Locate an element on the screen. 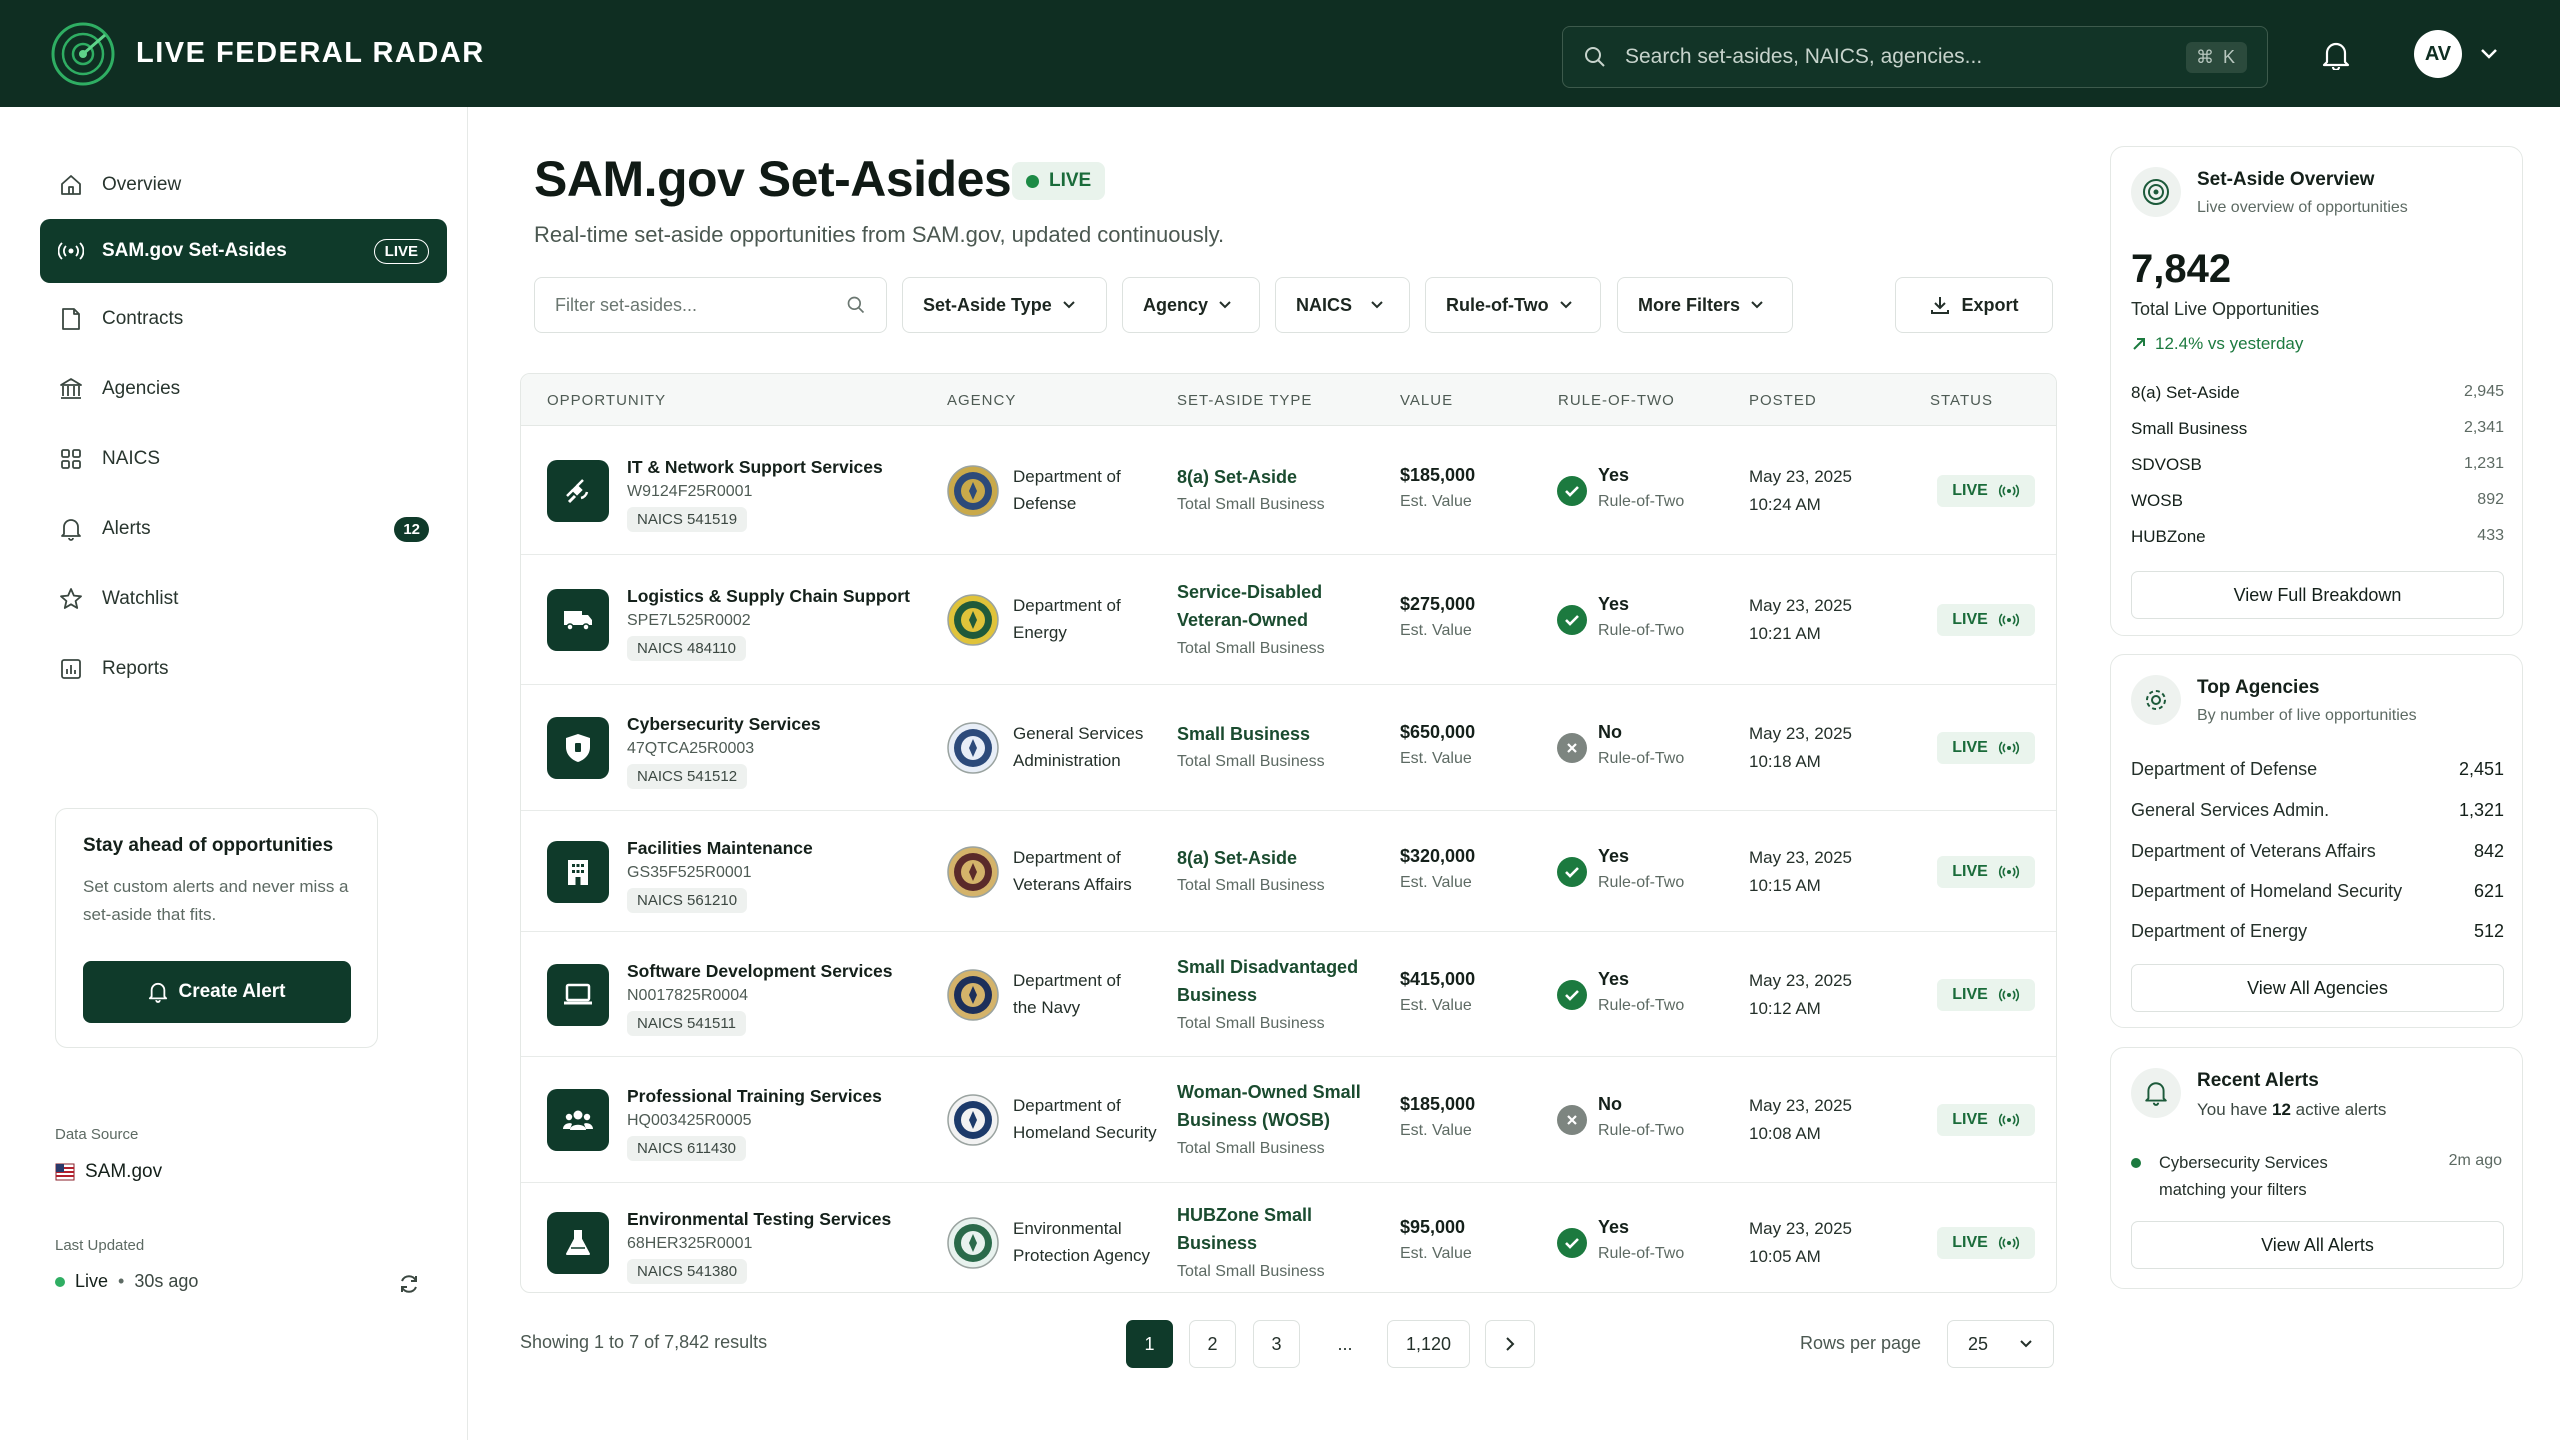 This screenshot has height=1440, width=2560. export-button: Export is located at coordinates (1974, 305).